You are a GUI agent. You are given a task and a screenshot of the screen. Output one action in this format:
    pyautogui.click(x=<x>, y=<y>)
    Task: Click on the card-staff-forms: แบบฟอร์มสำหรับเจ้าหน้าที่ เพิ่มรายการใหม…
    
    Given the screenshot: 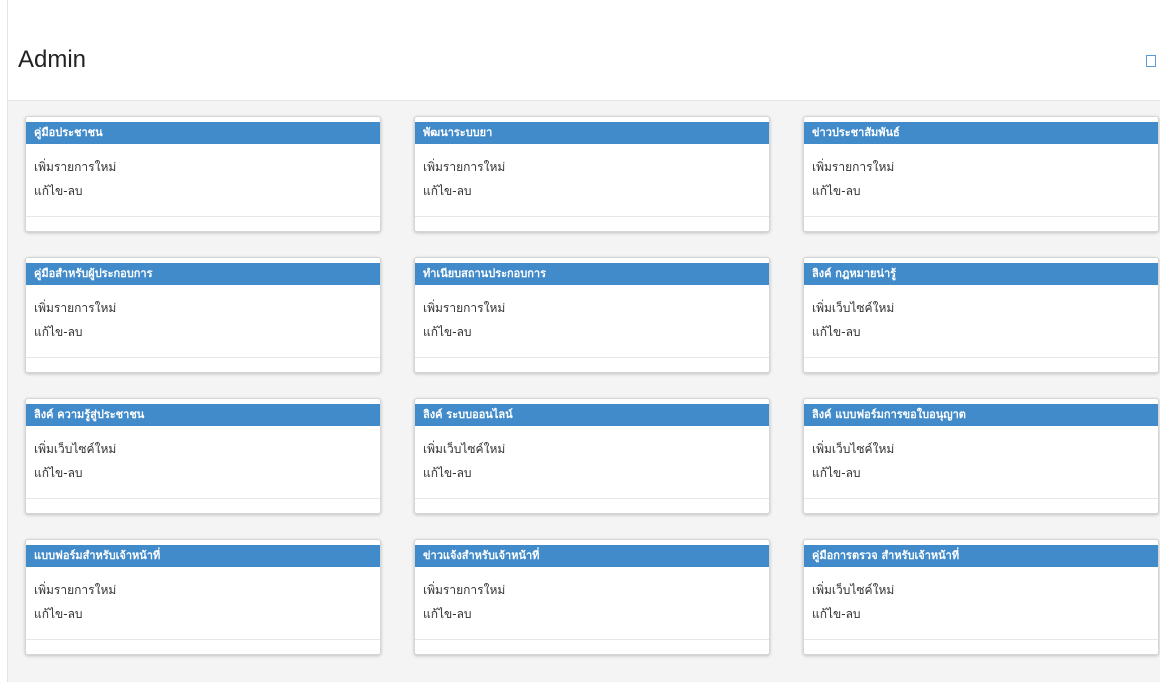 What is the action you would take?
    pyautogui.click(x=203, y=597)
    